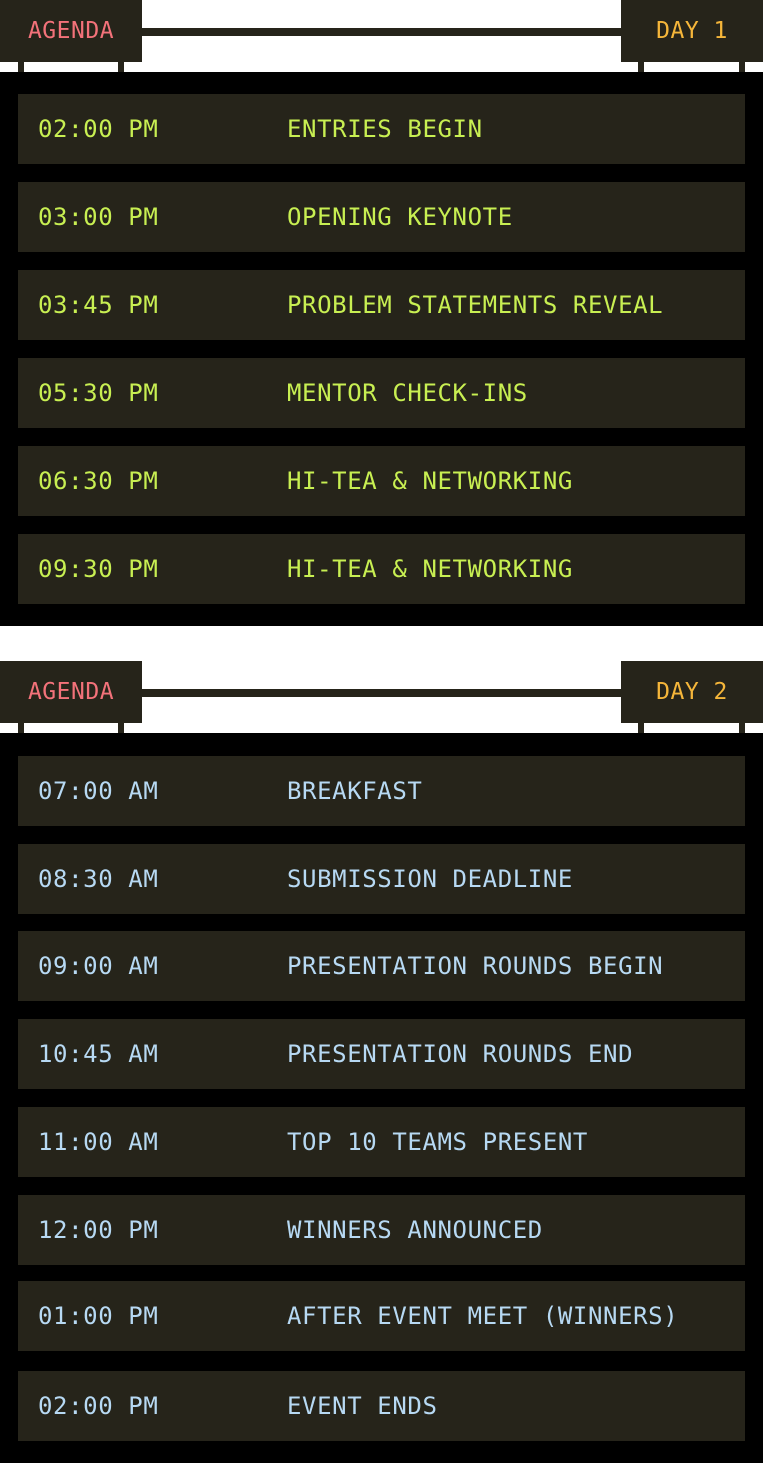 Image resolution: width=763 pixels, height=1463 pixels. Describe the element at coordinates (98, 1142) in the screenshot. I see `row-time: 11:00 AM` at that location.